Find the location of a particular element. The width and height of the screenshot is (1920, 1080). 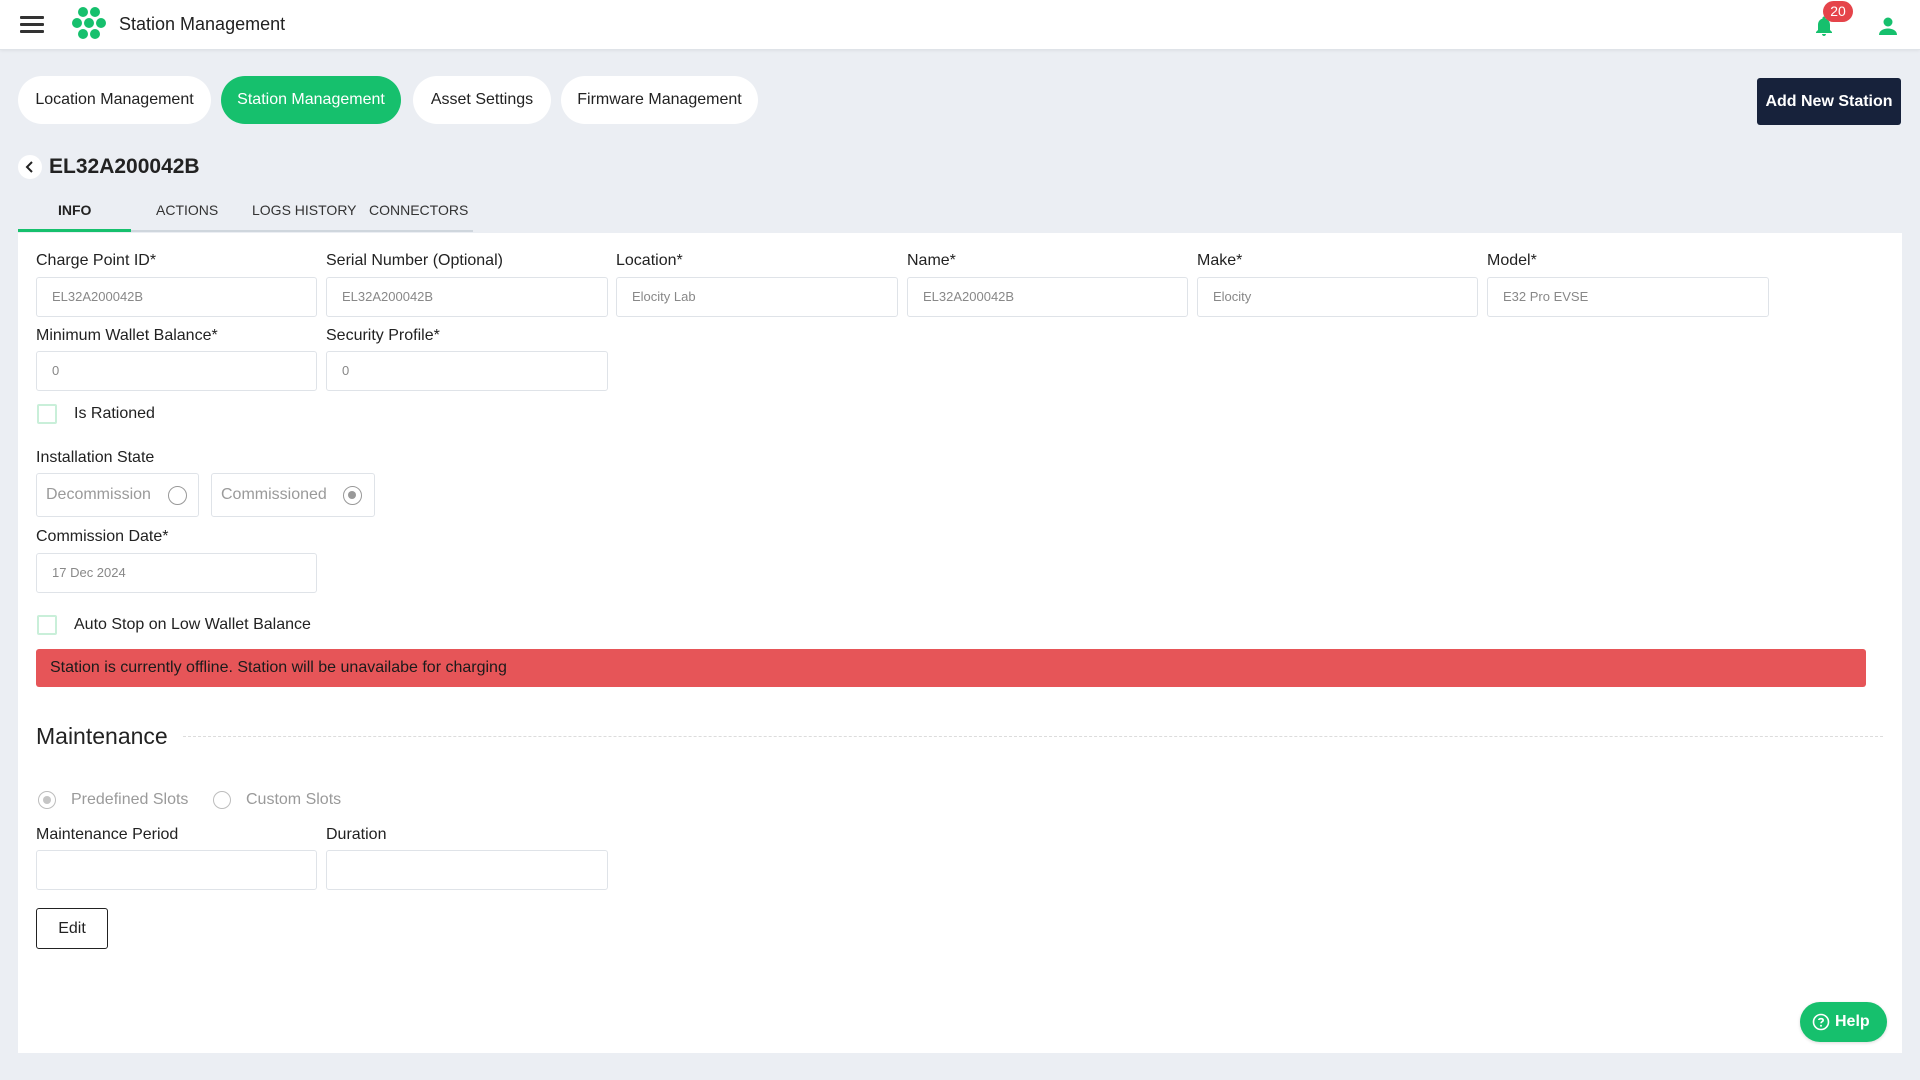

commissioned-radio is located at coordinates (352, 495).